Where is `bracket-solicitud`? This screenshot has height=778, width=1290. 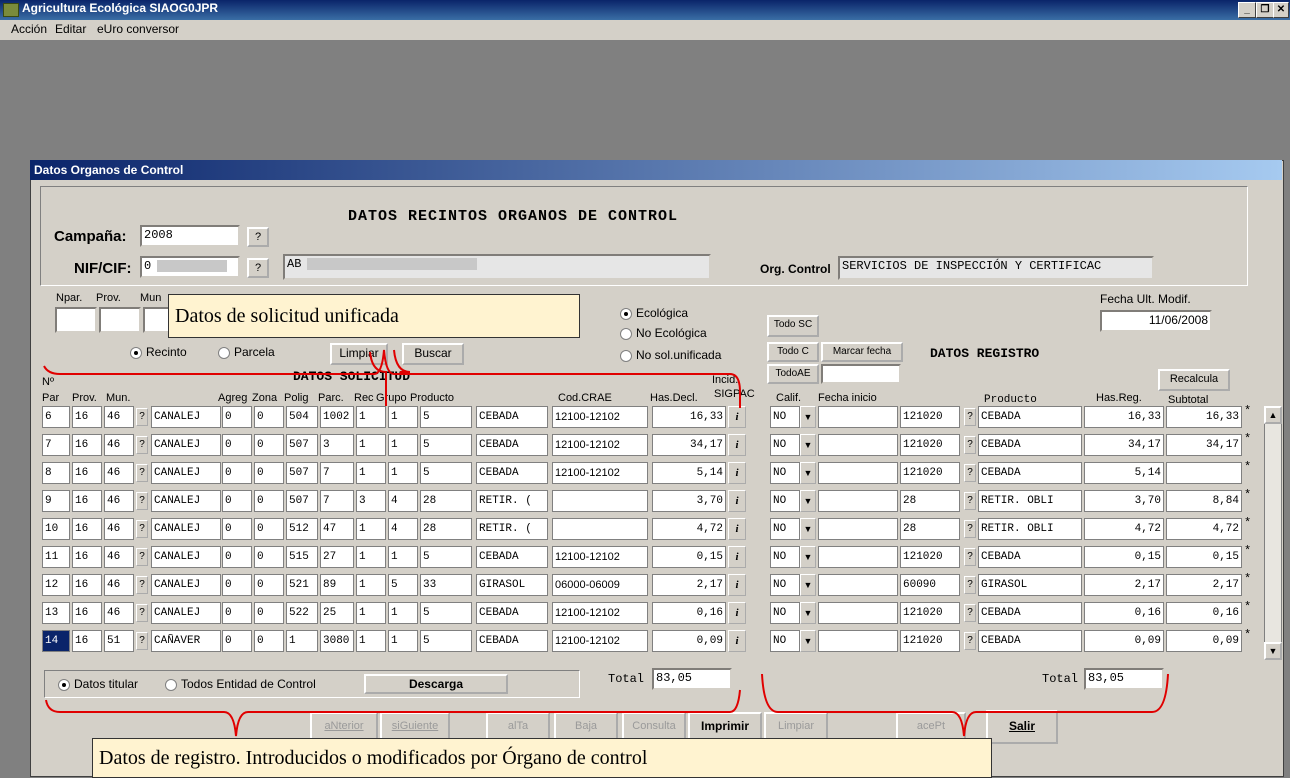
bracket-solicitud is located at coordinates (392, 378).